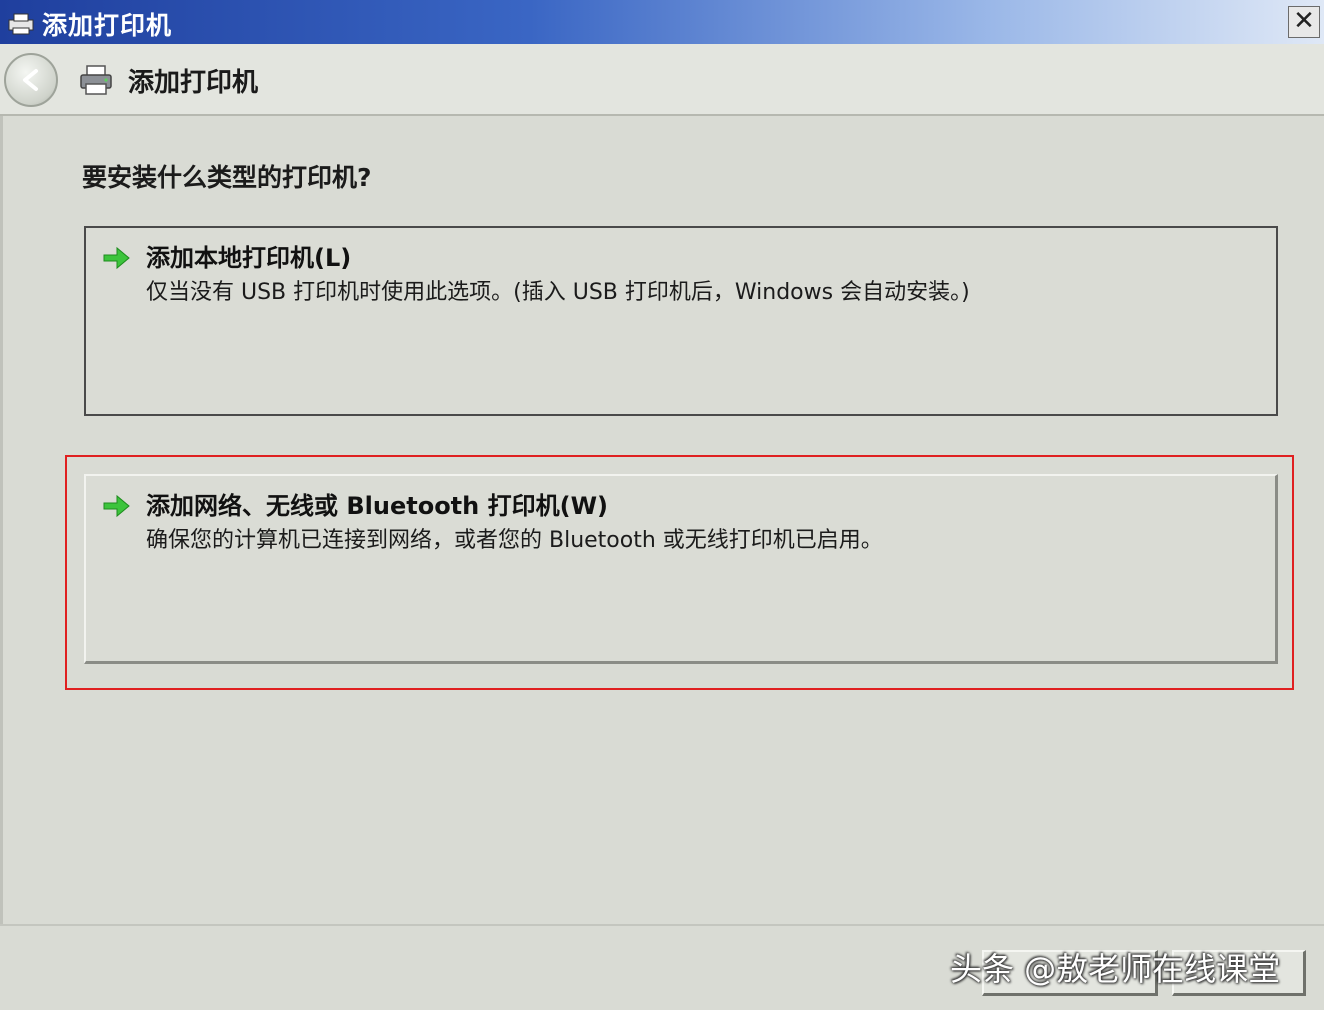  I want to click on page-title: 添加打印机, so click(193, 83).